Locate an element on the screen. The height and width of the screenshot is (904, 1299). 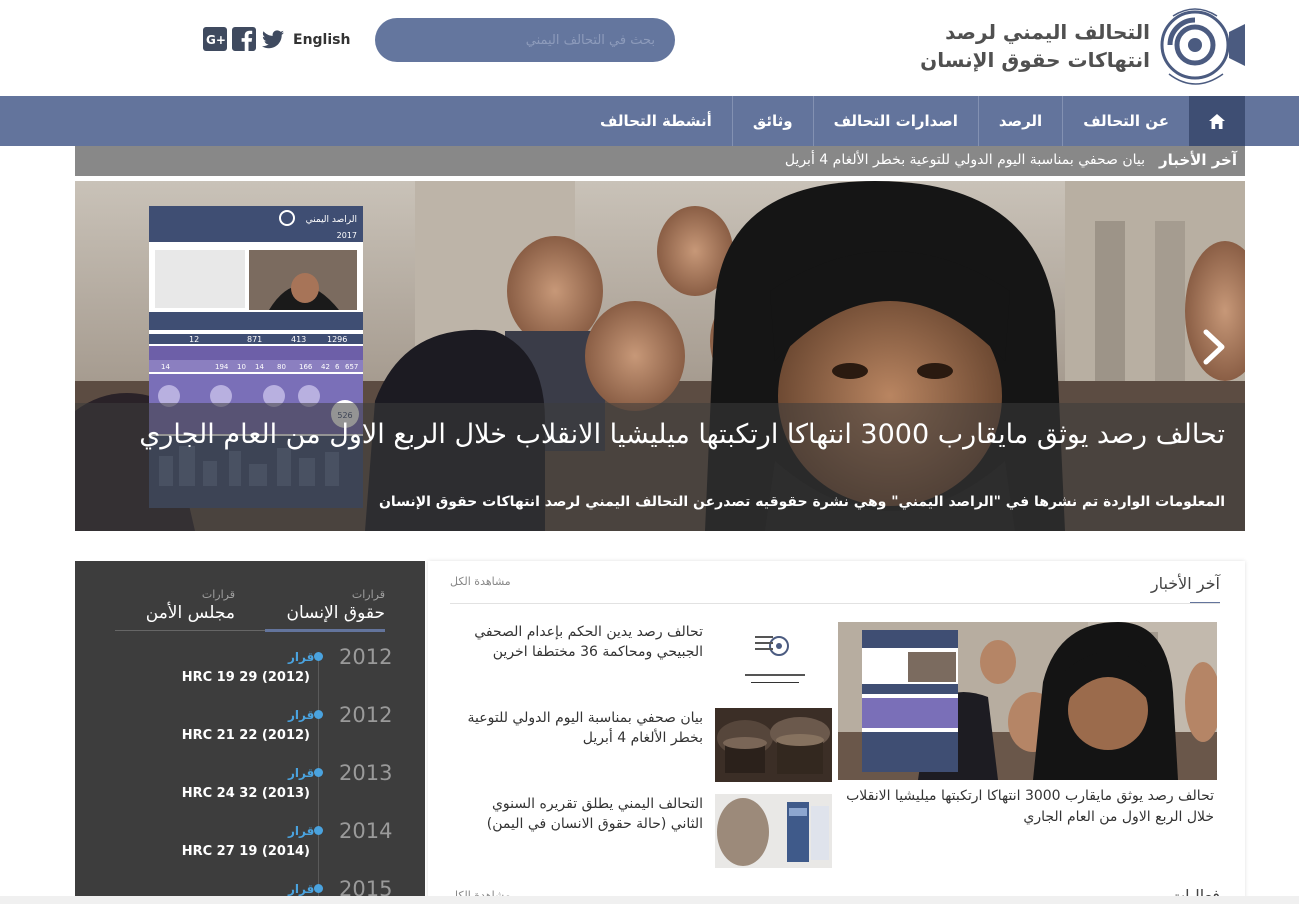
poster-number-7: 14 is located at coordinates (259, 367).